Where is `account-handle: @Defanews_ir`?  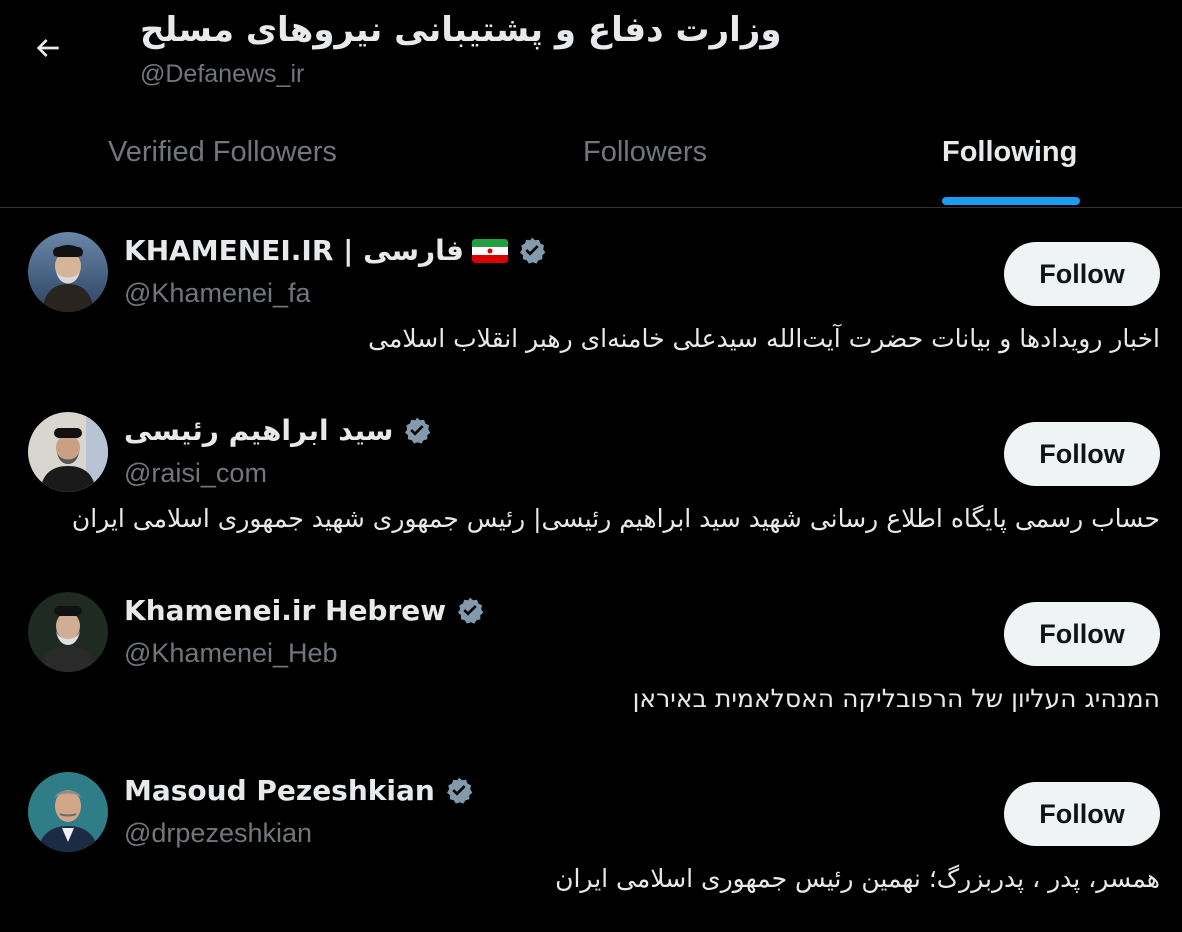
account-handle: @Defanews_ir is located at coordinates (222, 74).